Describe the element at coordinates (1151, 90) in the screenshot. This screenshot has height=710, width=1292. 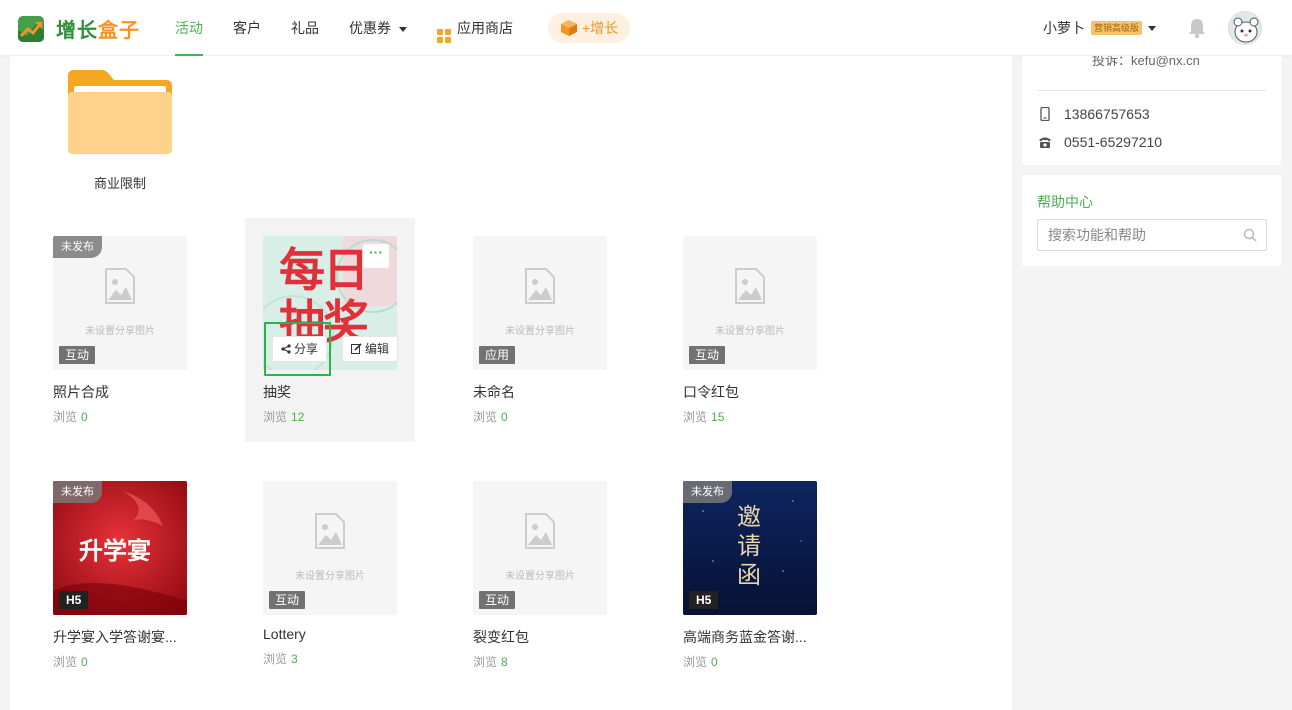
I see `divider` at that location.